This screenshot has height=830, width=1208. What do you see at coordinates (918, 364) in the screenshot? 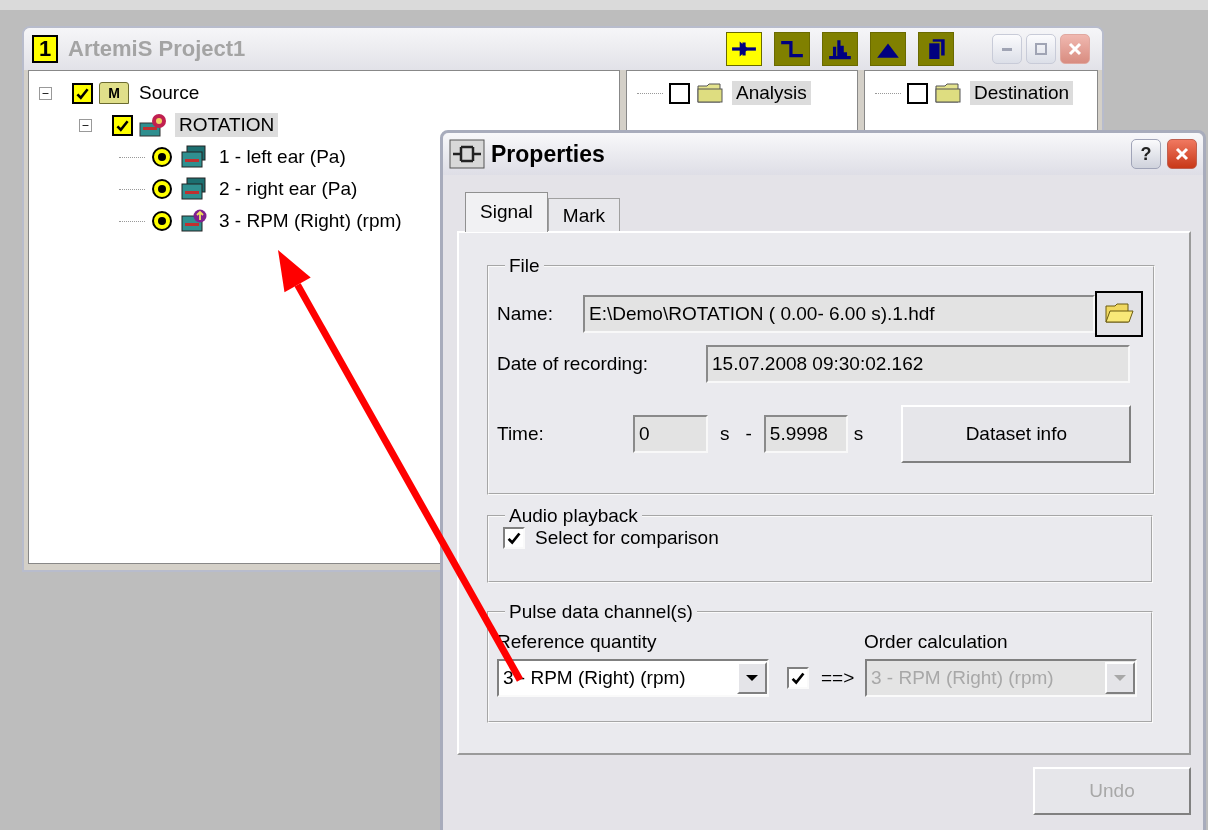
I see `recording-date-field: 15.07.2008 09:30:02.162` at bounding box center [918, 364].